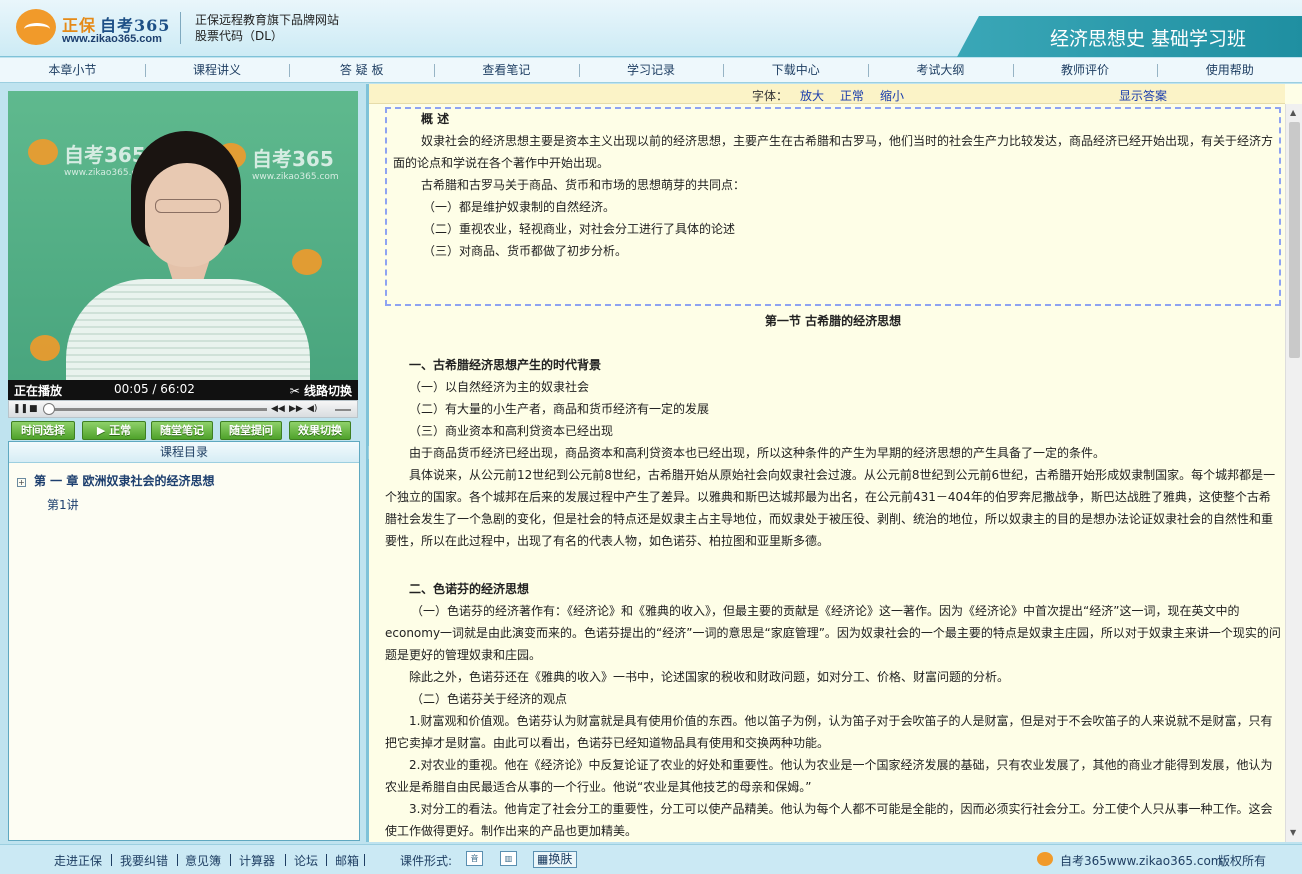 The height and width of the screenshot is (874, 1302). I want to click on time-display: 00:05 / 66:02, so click(154, 389).